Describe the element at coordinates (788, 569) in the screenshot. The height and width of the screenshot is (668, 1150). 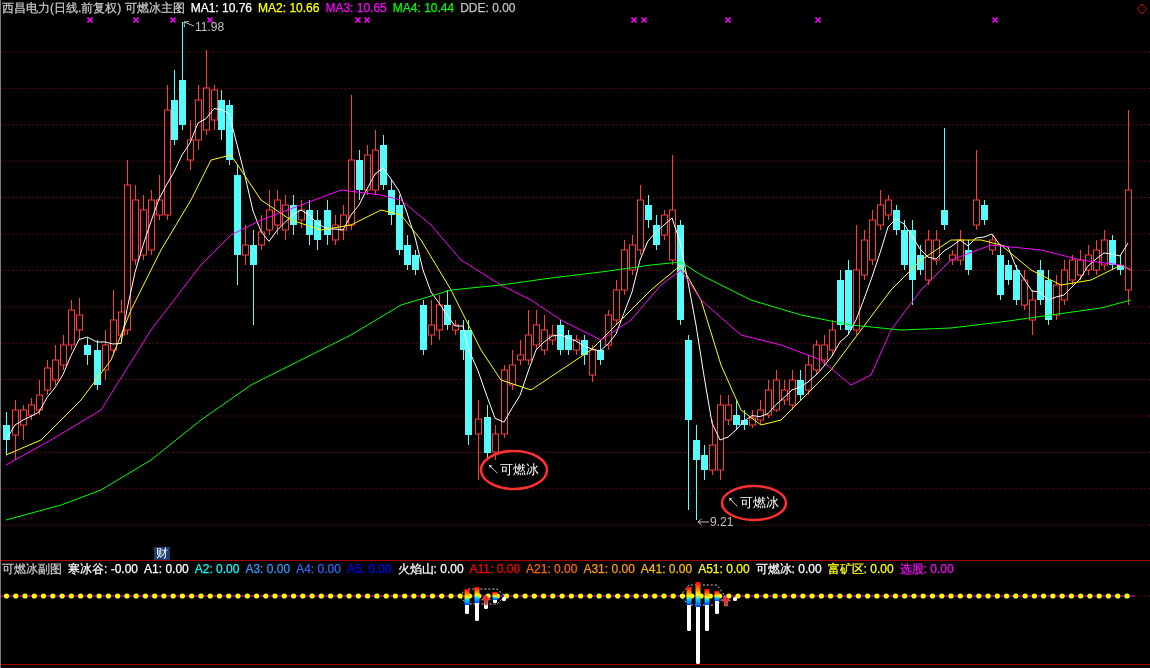
I see `indicator-value: 可燃冰: 0.00` at that location.